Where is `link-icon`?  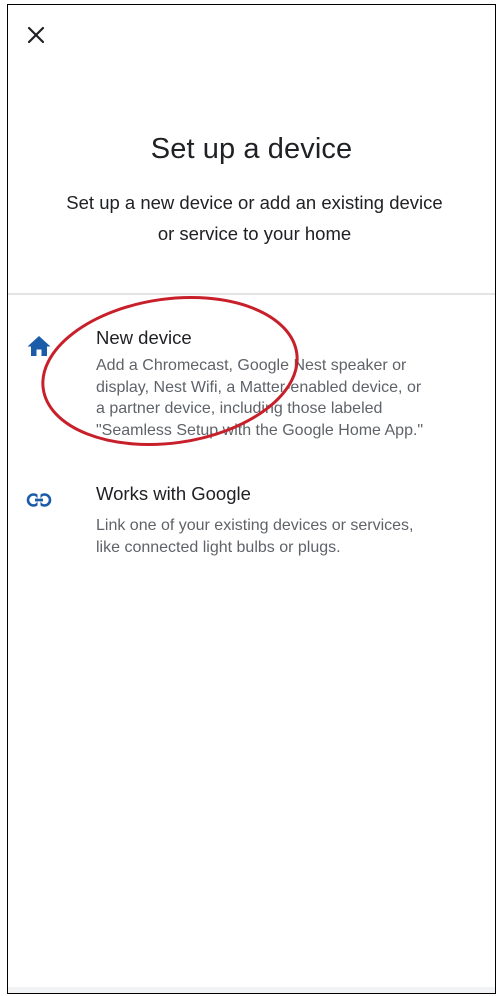
link-icon is located at coordinates (39, 500).